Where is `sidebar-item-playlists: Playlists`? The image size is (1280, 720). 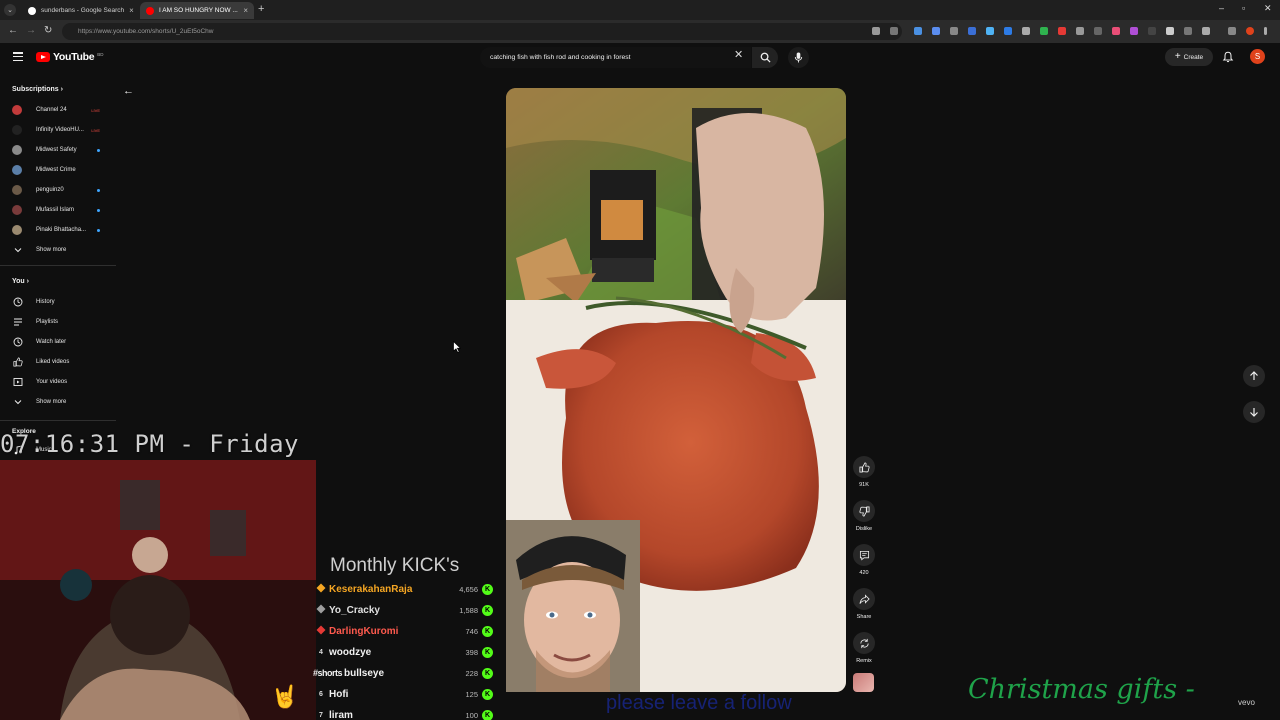
sidebar-item-playlists: Playlists is located at coordinates (62, 322).